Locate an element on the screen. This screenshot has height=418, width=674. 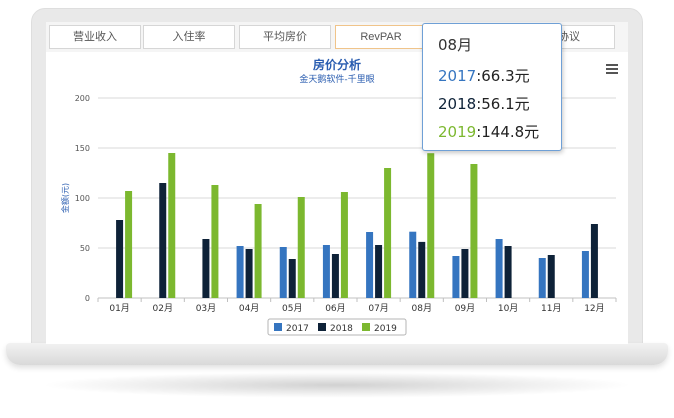
tooltip-row-2018: 2018:56.1元 is located at coordinates (499, 104).